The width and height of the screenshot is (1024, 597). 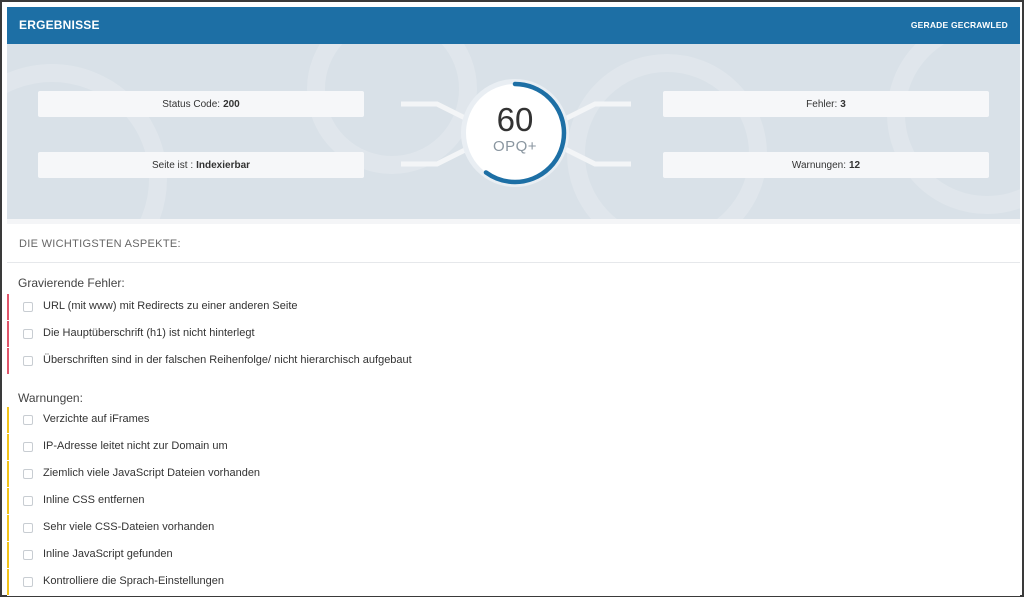 I want to click on warning-item-text: Inline CSS entfernen, so click(x=94, y=500).